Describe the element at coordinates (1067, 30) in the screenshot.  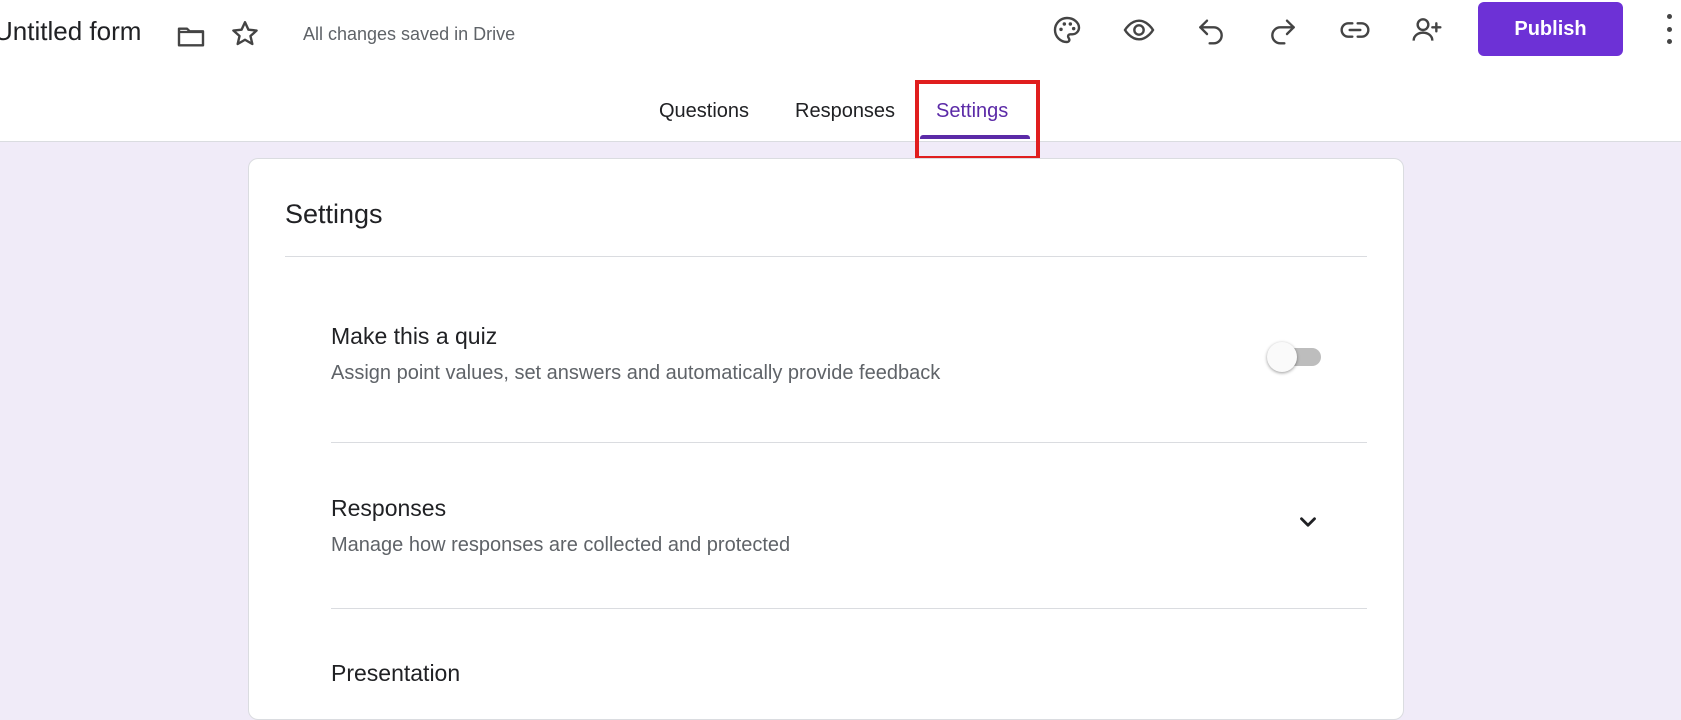
I see `palette-icon` at that location.